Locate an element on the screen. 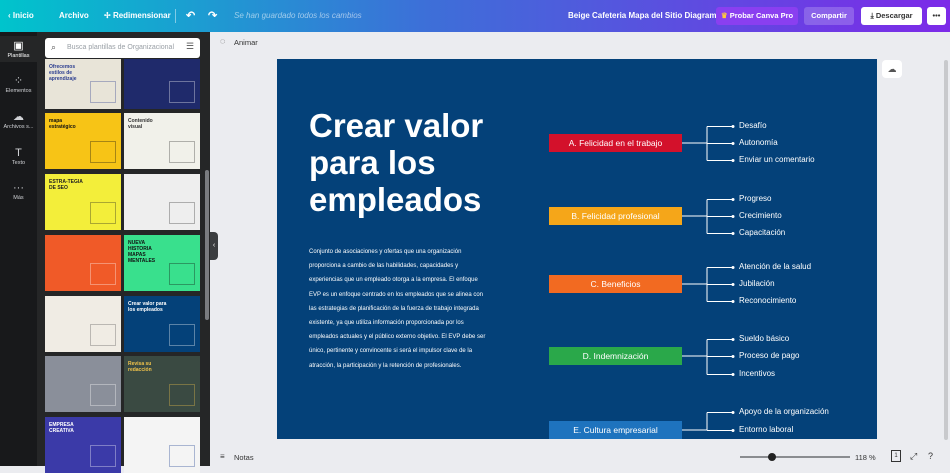 The height and width of the screenshot is (473, 950). rail-item-elements: ⁘ Elementos is located at coordinates (18, 84).